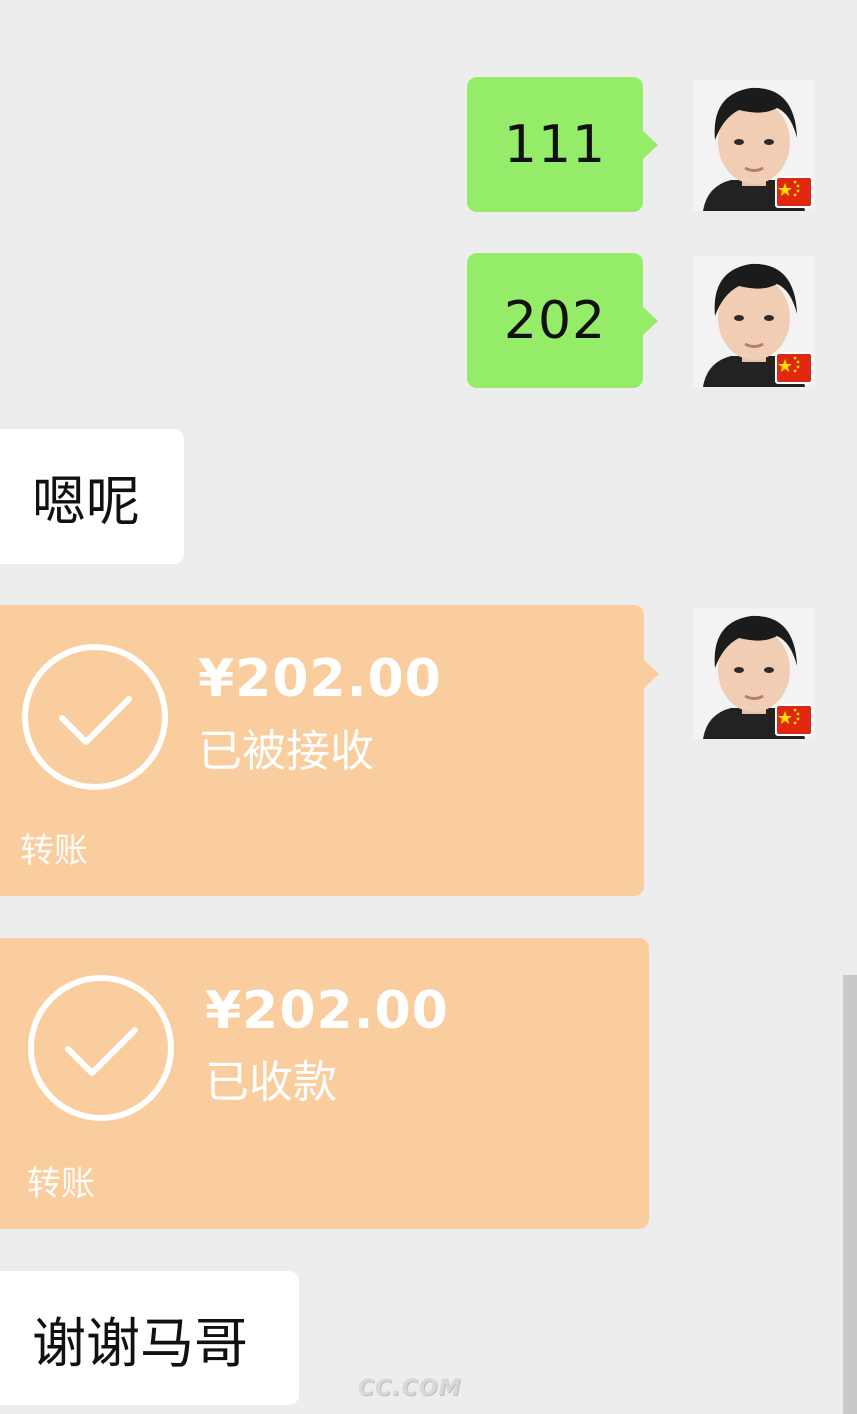 Image resolution: width=857 pixels, height=1414 pixels. Describe the element at coordinates (271, 1082) in the screenshot. I see `transfer-status: 已收款` at that location.